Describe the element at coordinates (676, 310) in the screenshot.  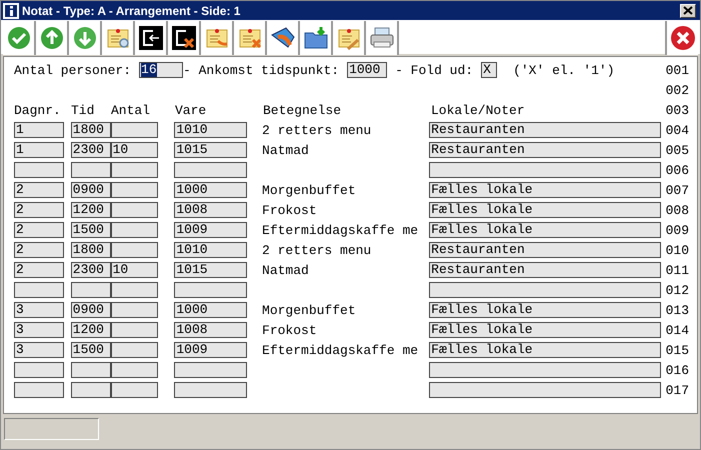
I see `line-number: 013` at that location.